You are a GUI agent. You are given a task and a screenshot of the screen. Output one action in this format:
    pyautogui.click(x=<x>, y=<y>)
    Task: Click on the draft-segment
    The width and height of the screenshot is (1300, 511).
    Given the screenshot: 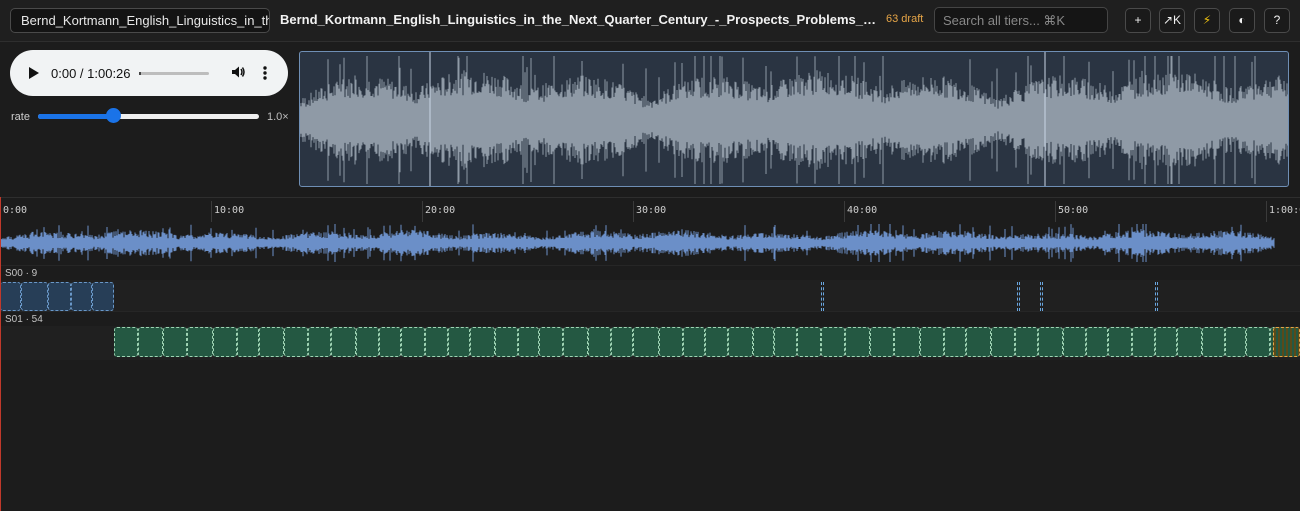 What is the action you would take?
    pyautogui.click(x=1286, y=342)
    